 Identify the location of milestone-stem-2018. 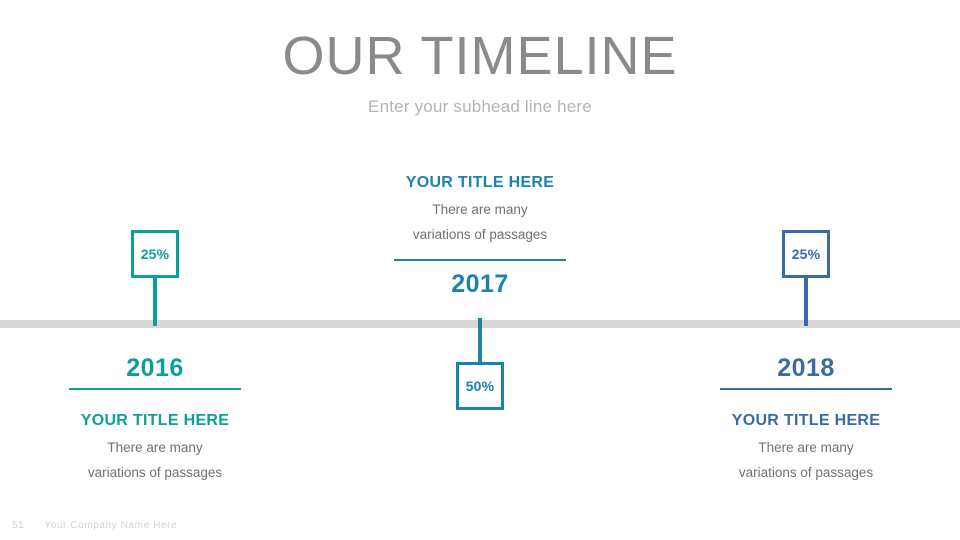
(806, 302).